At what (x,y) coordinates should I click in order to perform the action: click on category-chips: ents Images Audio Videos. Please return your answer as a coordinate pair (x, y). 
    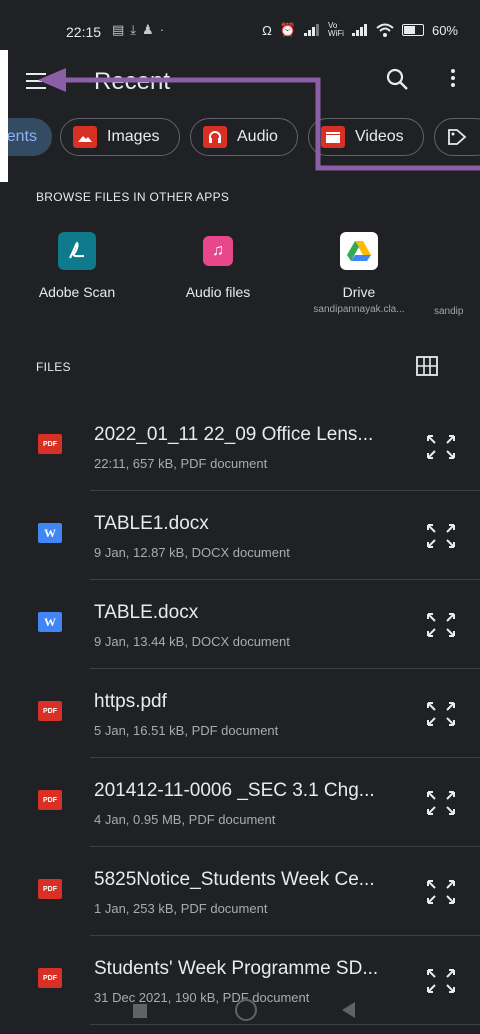
    Looking at the image, I should click on (240, 139).